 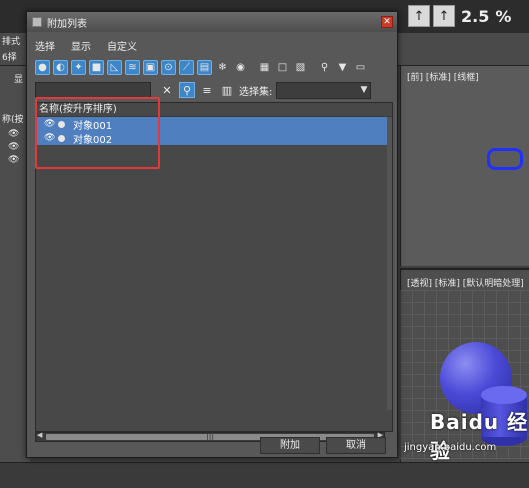 I want to click on bg-visibility-column: 👁 👁 👁, so click(x=14, y=147).